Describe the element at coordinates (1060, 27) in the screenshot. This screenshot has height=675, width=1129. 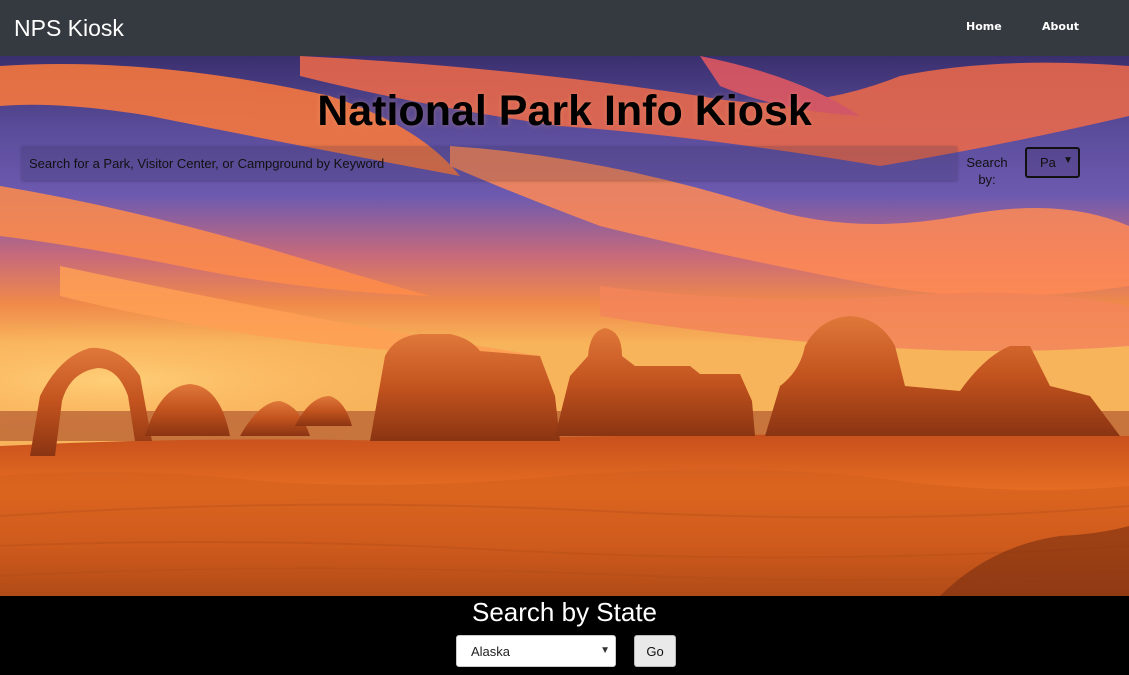
I see `nav-about-link: About` at that location.